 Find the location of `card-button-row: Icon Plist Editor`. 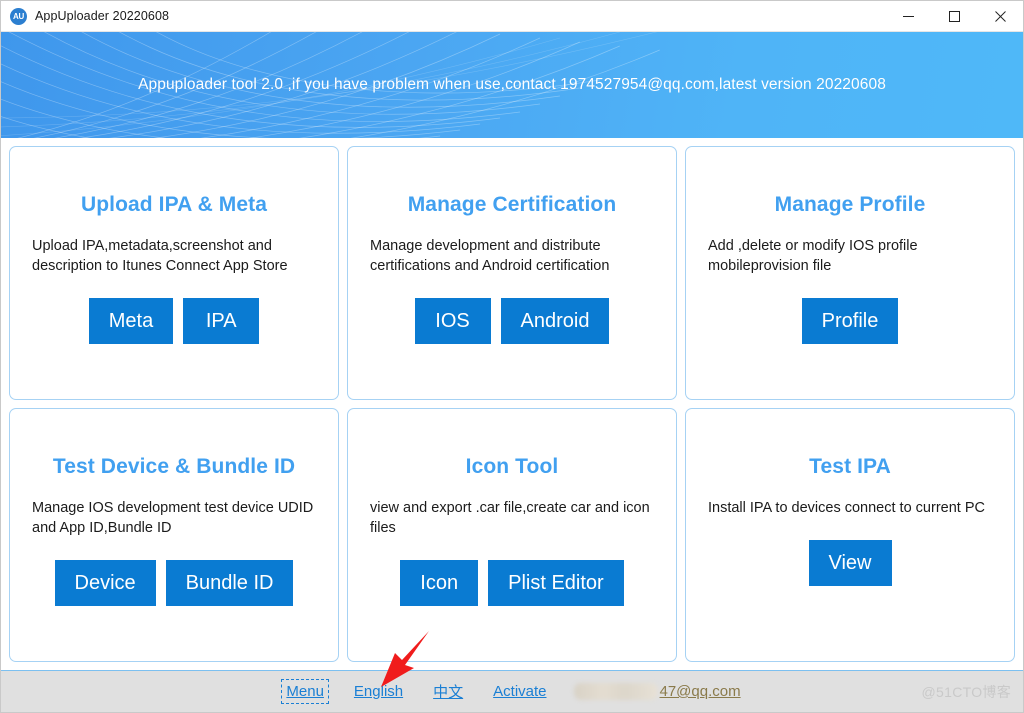

card-button-row: Icon Plist Editor is located at coordinates (512, 583).